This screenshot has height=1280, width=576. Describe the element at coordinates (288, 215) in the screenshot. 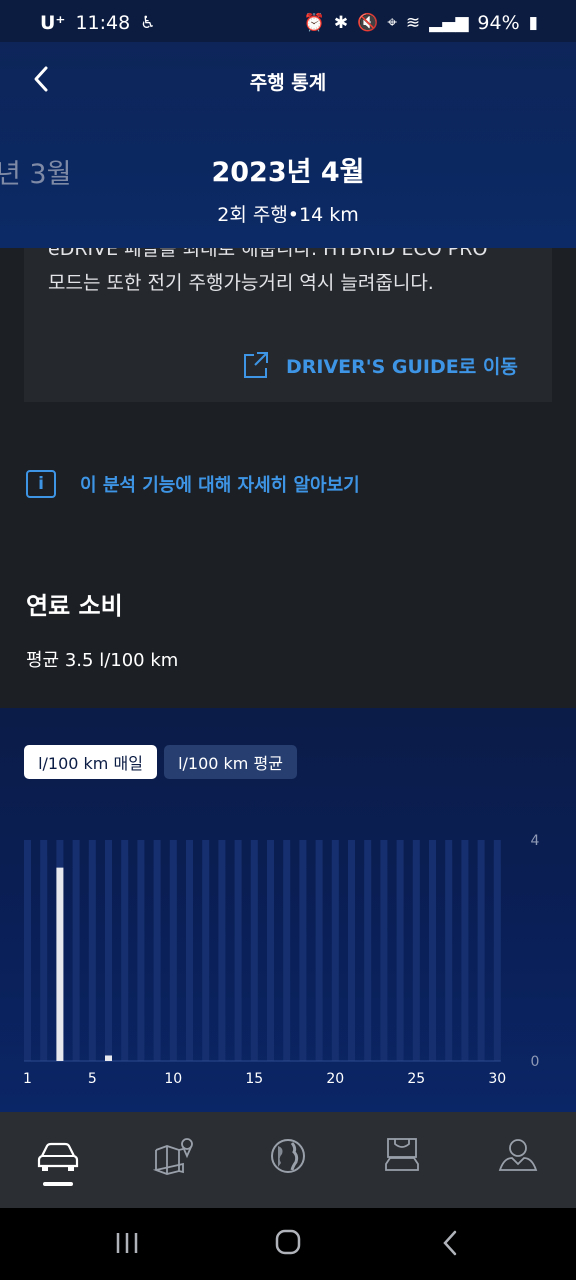

I see `month-summary: 2회 주행•14 km` at that location.